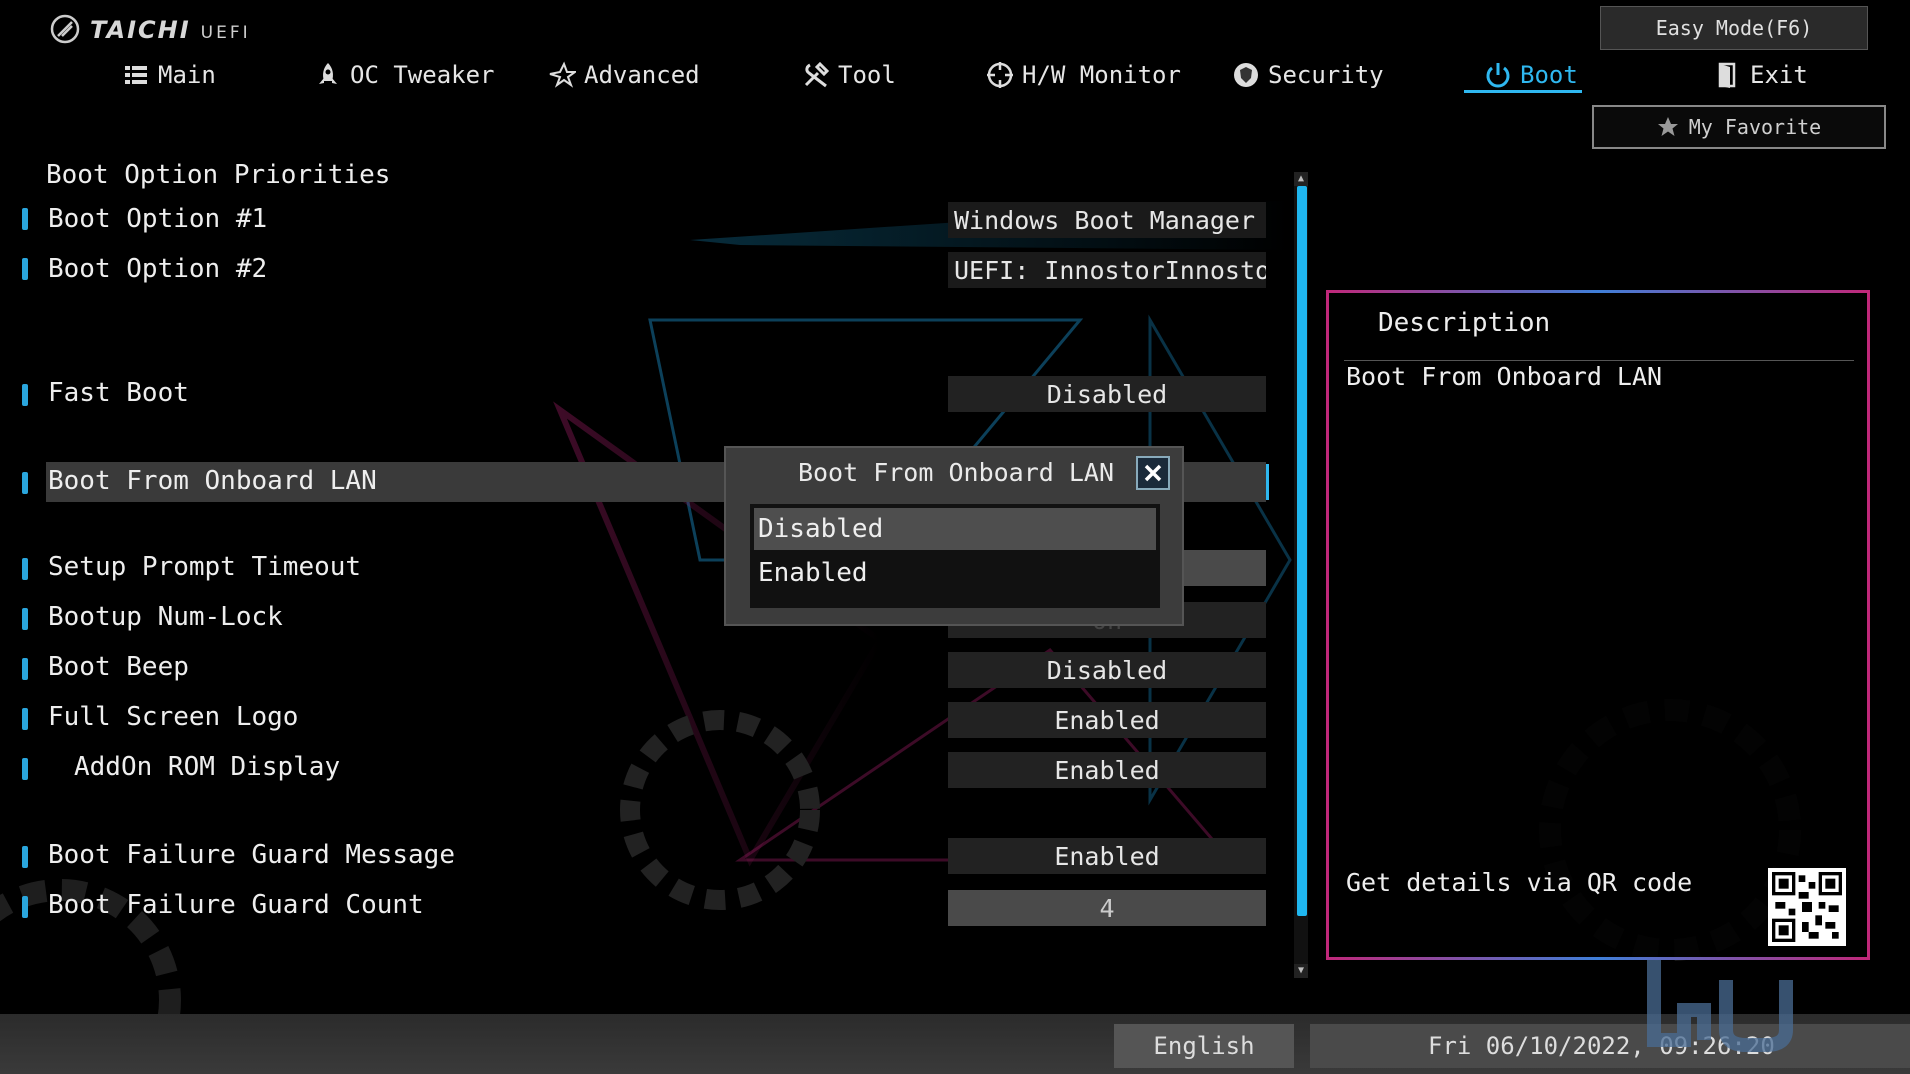 This screenshot has height=1074, width=1910. What do you see at coordinates (118, 667) in the screenshot?
I see `setting-boot-beep: Boot Beep` at bounding box center [118, 667].